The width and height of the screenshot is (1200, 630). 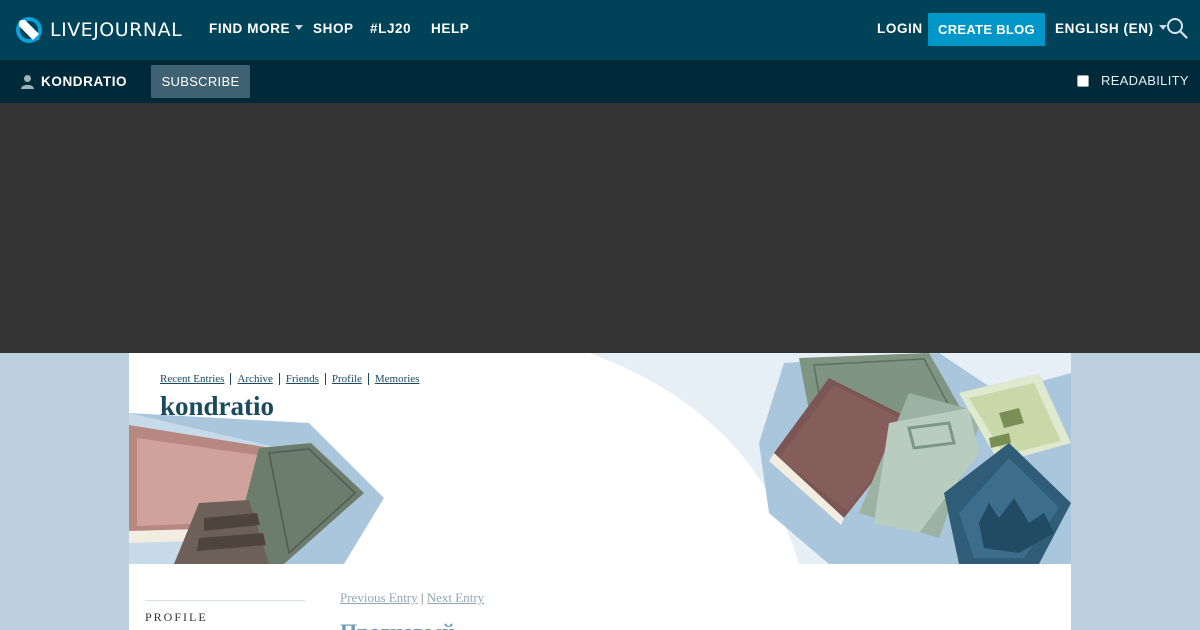 I want to click on chevron-down-icon, so click(x=299, y=27).